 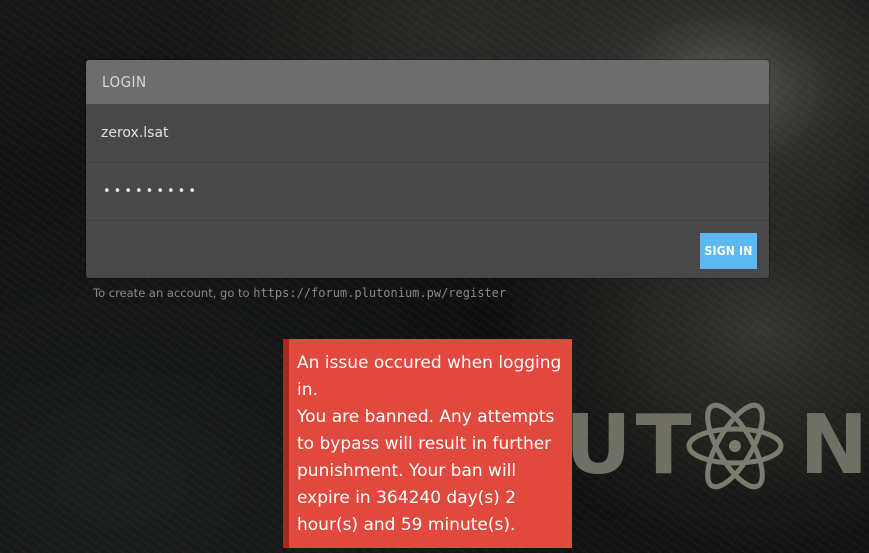 I want to click on plutonium-logo: UT N, so click(x=717, y=449).